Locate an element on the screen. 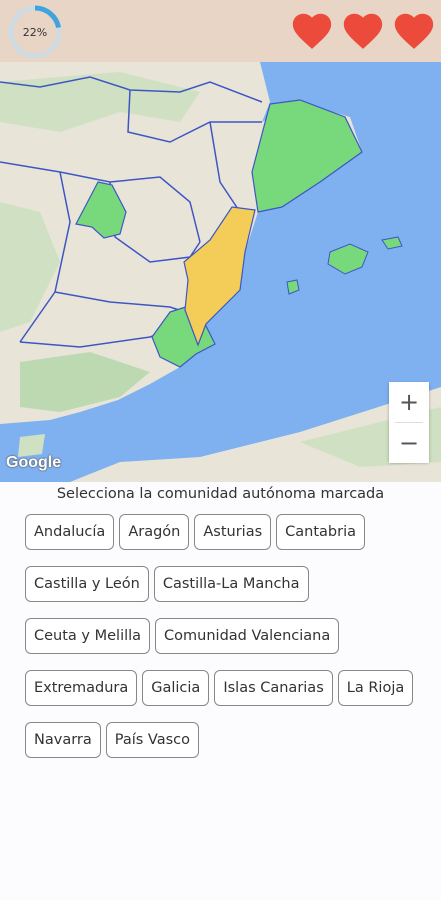 Image resolution: width=441 pixels, height=900 pixels. lives is located at coordinates (363, 31).